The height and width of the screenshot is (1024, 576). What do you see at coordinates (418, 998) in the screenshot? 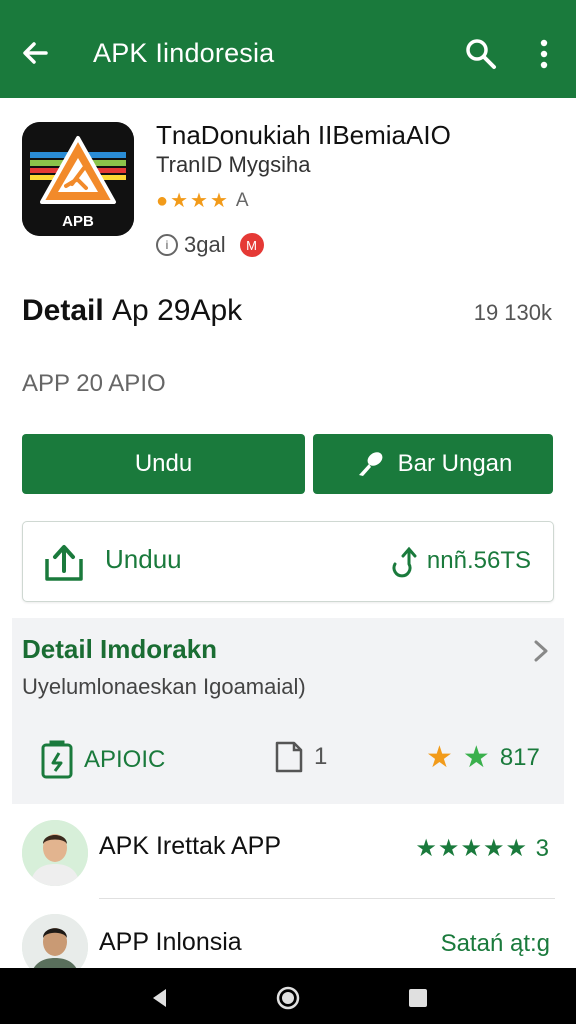
I see `nav-recent-icon` at bounding box center [418, 998].